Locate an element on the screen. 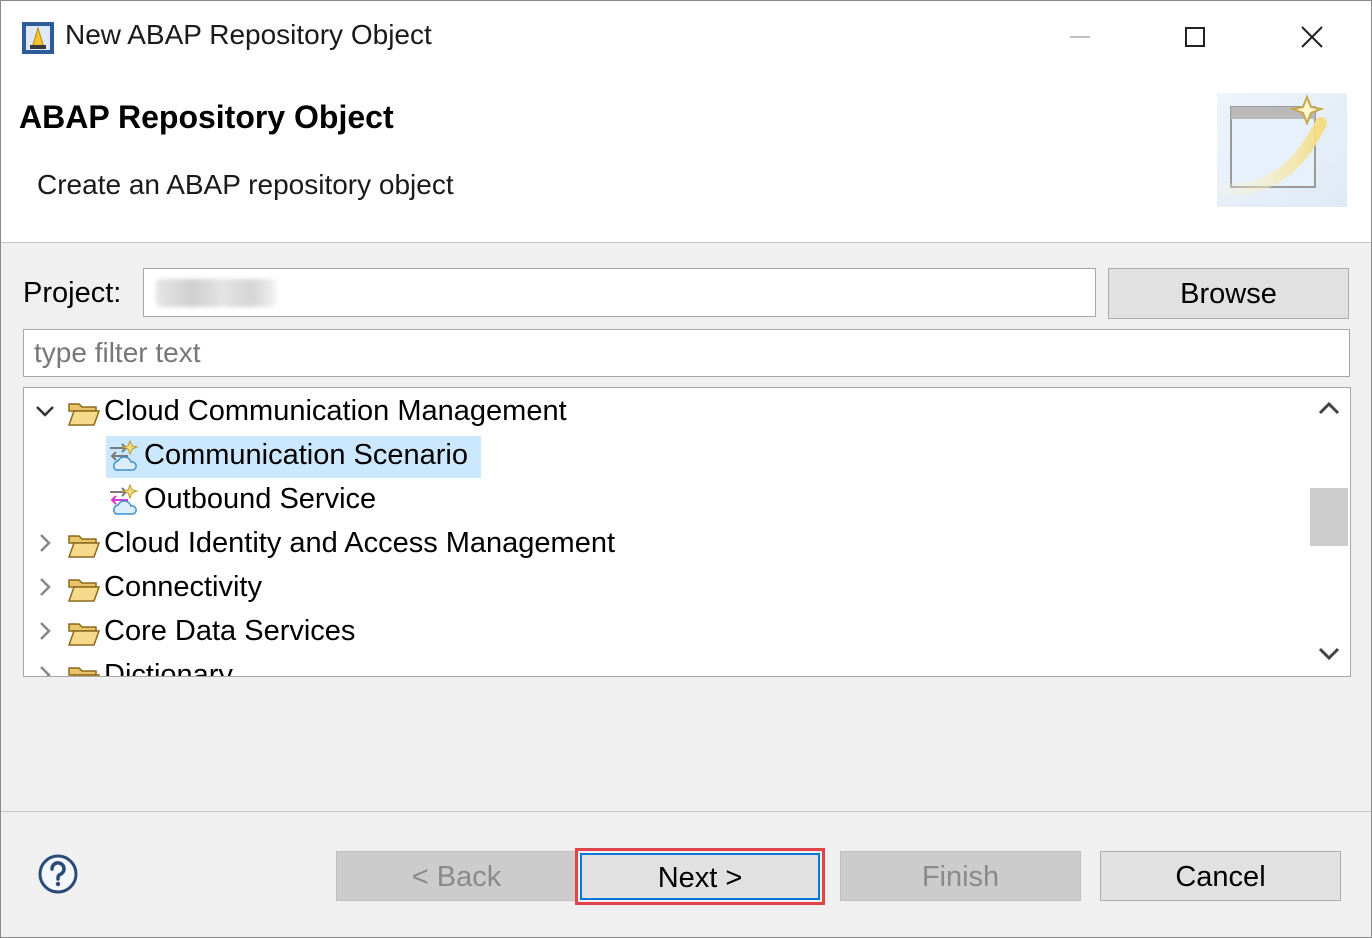 The width and height of the screenshot is (1372, 938). outbound-service-icon is located at coordinates (124, 499).